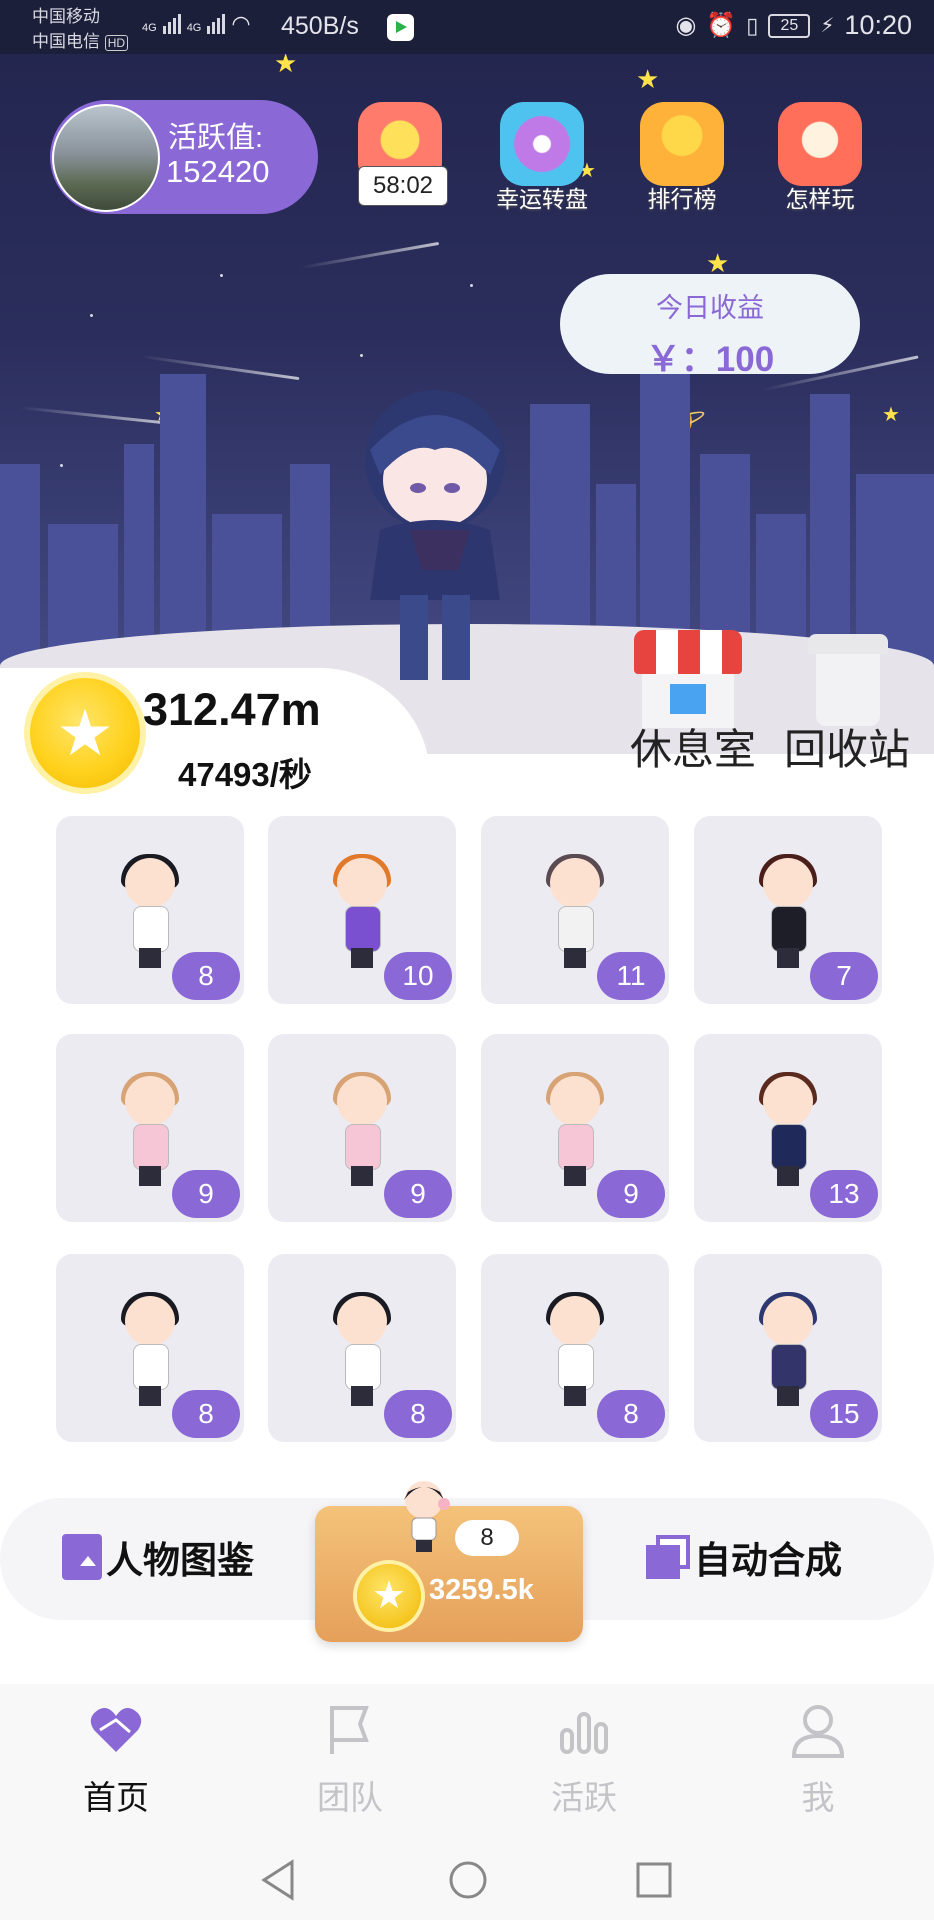 This screenshot has height=1920, width=934. I want to click on wheel-icon, so click(542, 144).